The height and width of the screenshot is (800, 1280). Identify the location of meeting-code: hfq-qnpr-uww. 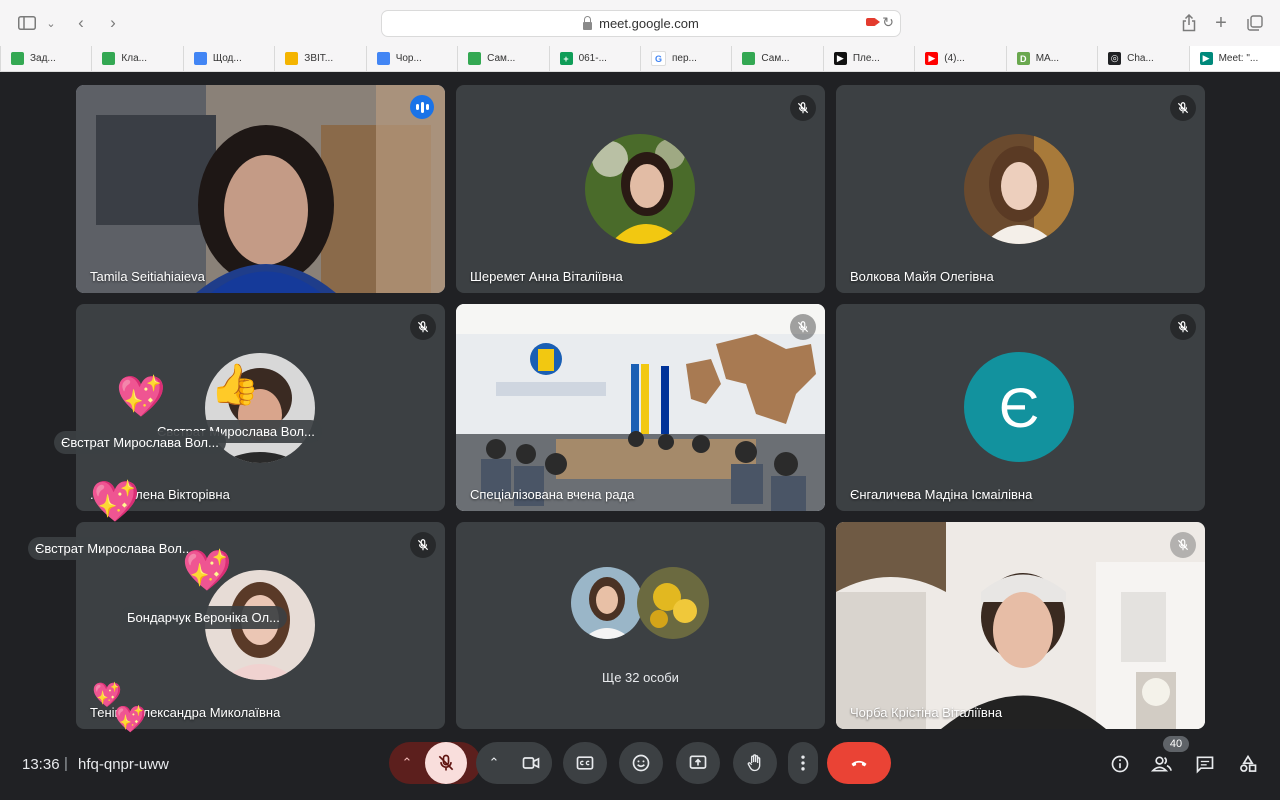
(123, 764).